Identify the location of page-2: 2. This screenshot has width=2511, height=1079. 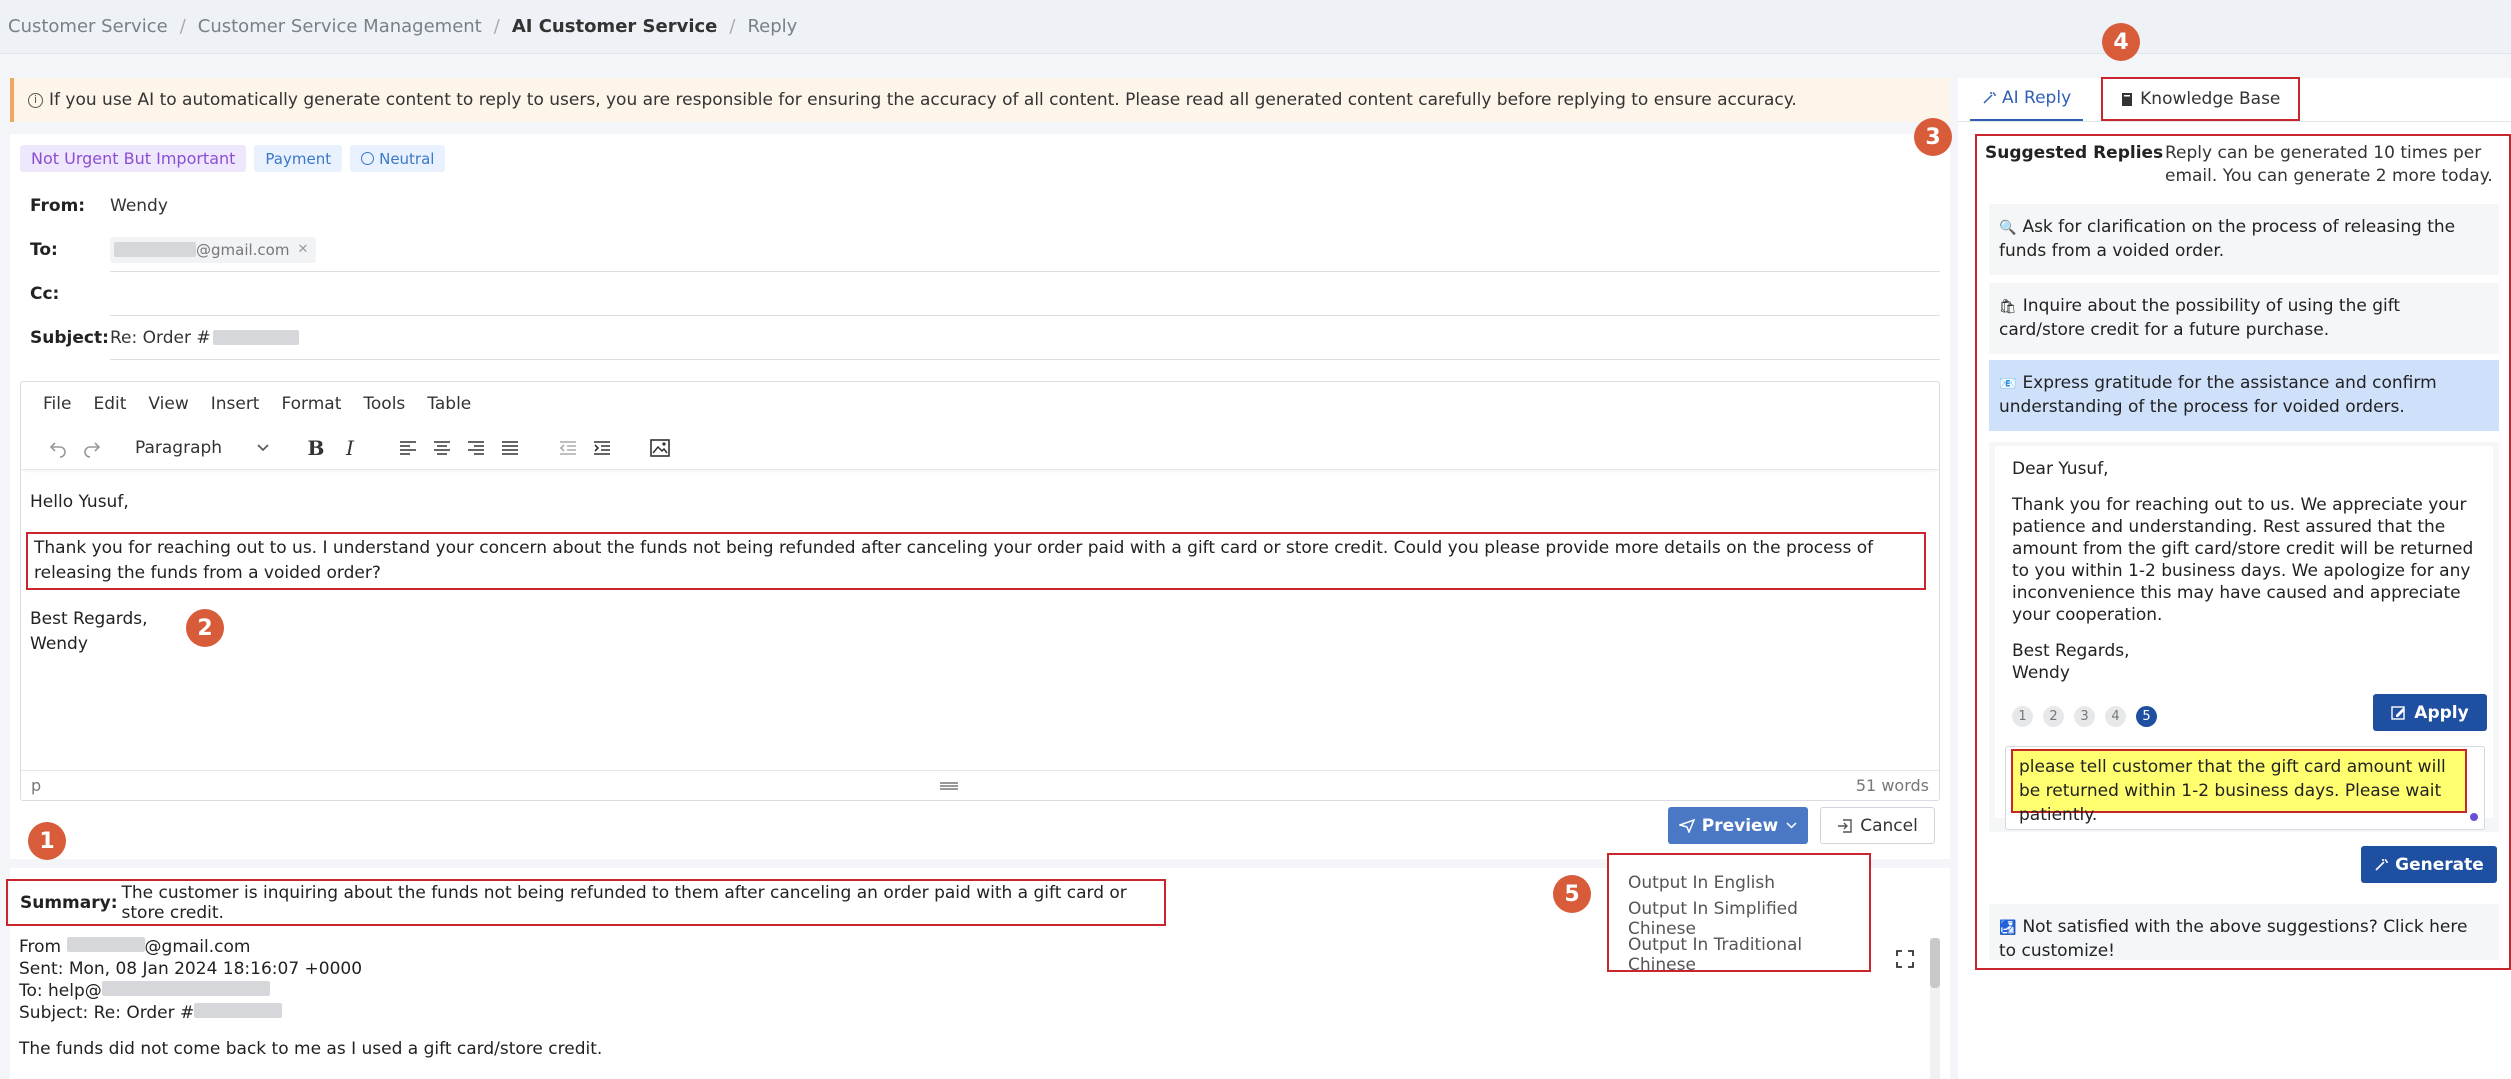
(2053, 716).